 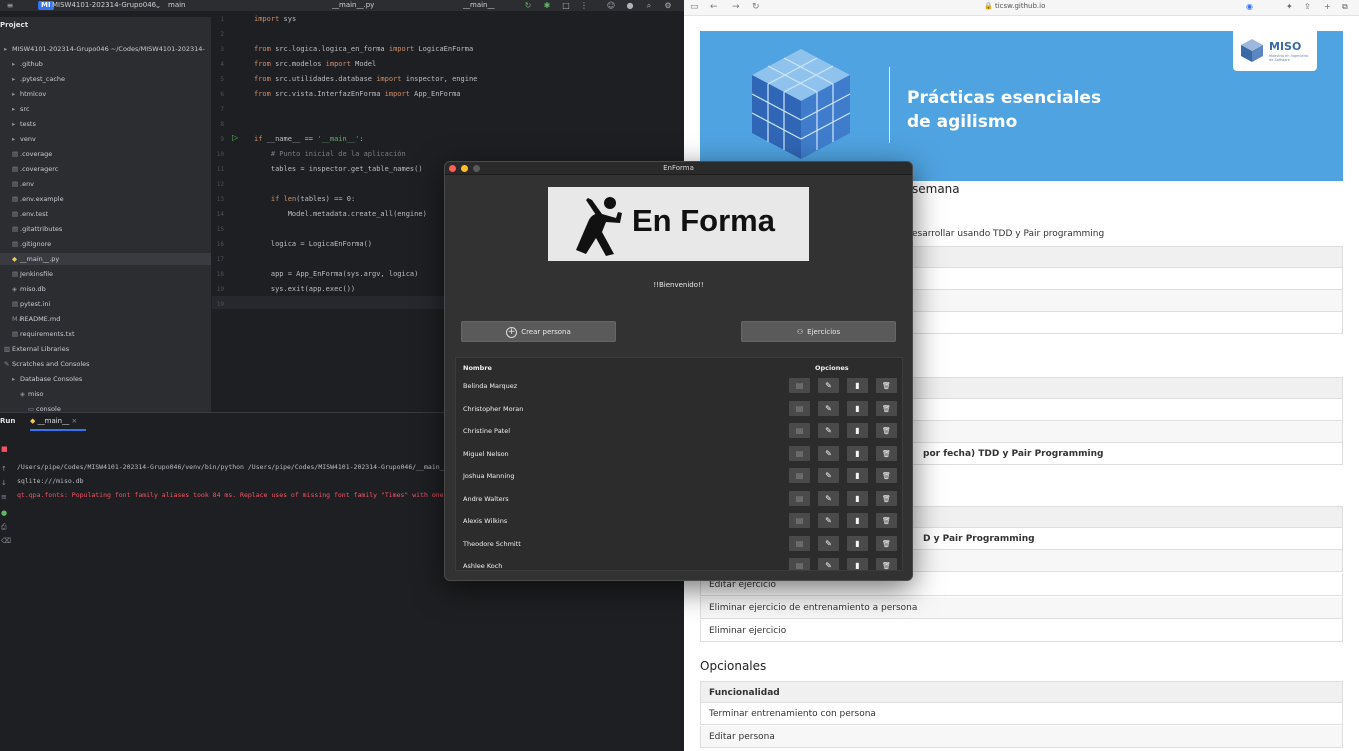 What do you see at coordinates (38, 199) in the screenshot?
I see `tree-item: ▤ .env.example` at bounding box center [38, 199].